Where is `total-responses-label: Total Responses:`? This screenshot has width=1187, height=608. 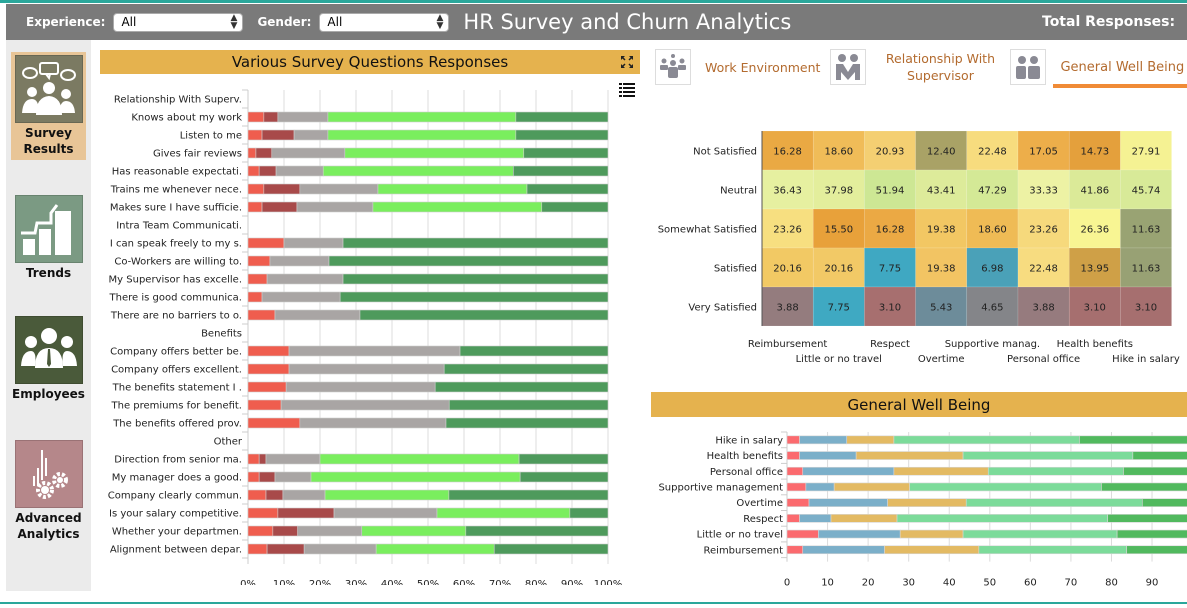 total-responses-label: Total Responses: is located at coordinates (1109, 22).